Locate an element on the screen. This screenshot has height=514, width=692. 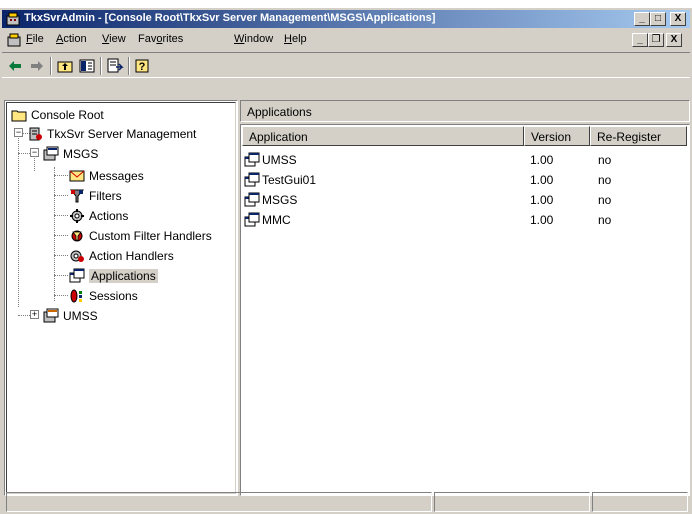
tree-node-label: Custom Filter Handlers is located at coordinates (150, 236).